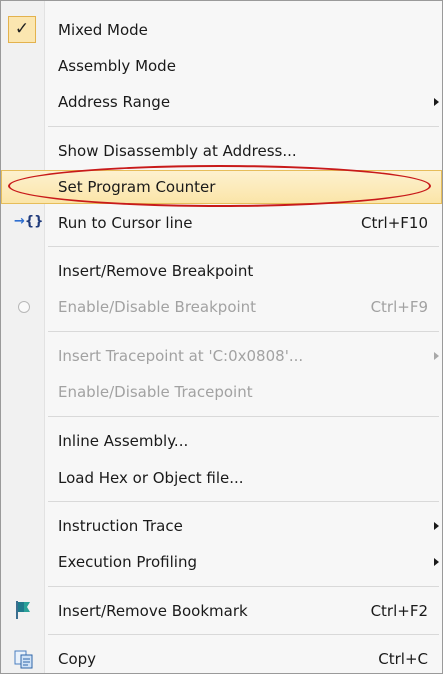 The image size is (443, 676). I want to click on menu-item-label: Run to Cursor line, so click(125, 223).